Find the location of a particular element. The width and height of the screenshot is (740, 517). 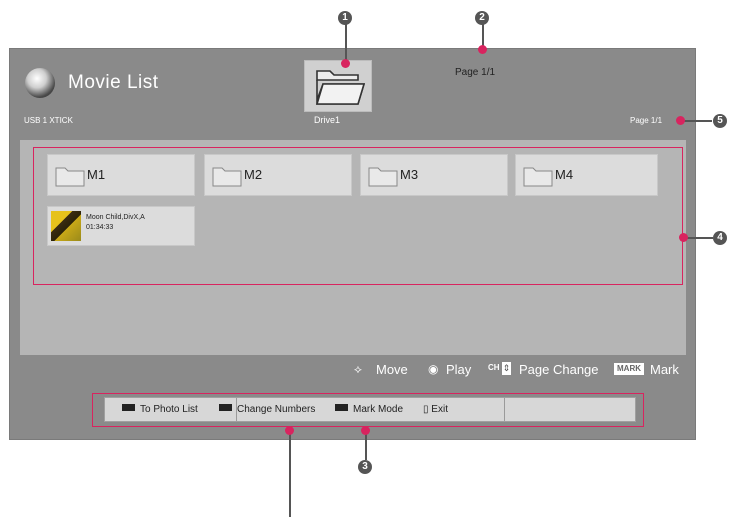

movie-disc-icon is located at coordinates (40, 83).